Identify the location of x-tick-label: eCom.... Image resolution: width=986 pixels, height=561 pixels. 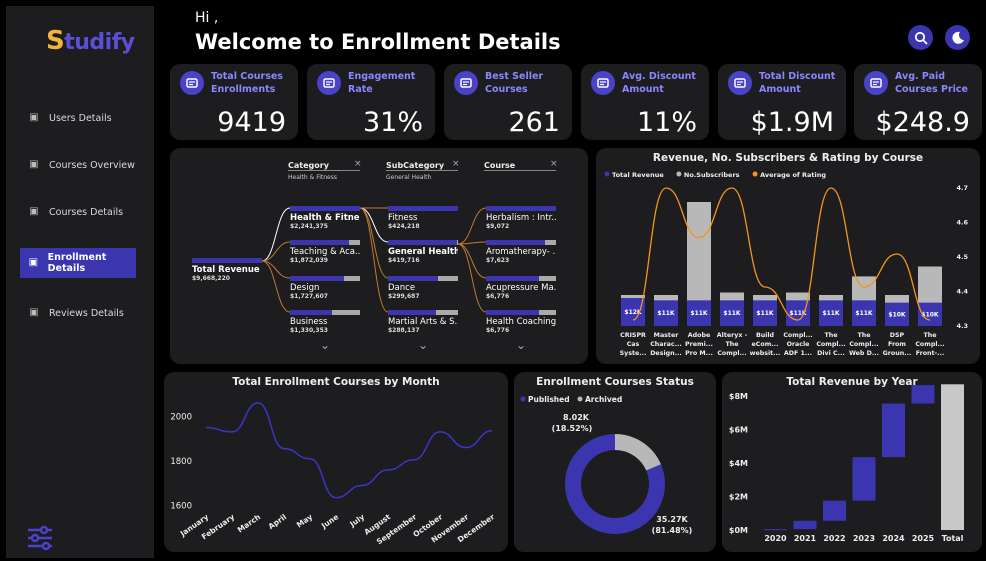
(765, 344).